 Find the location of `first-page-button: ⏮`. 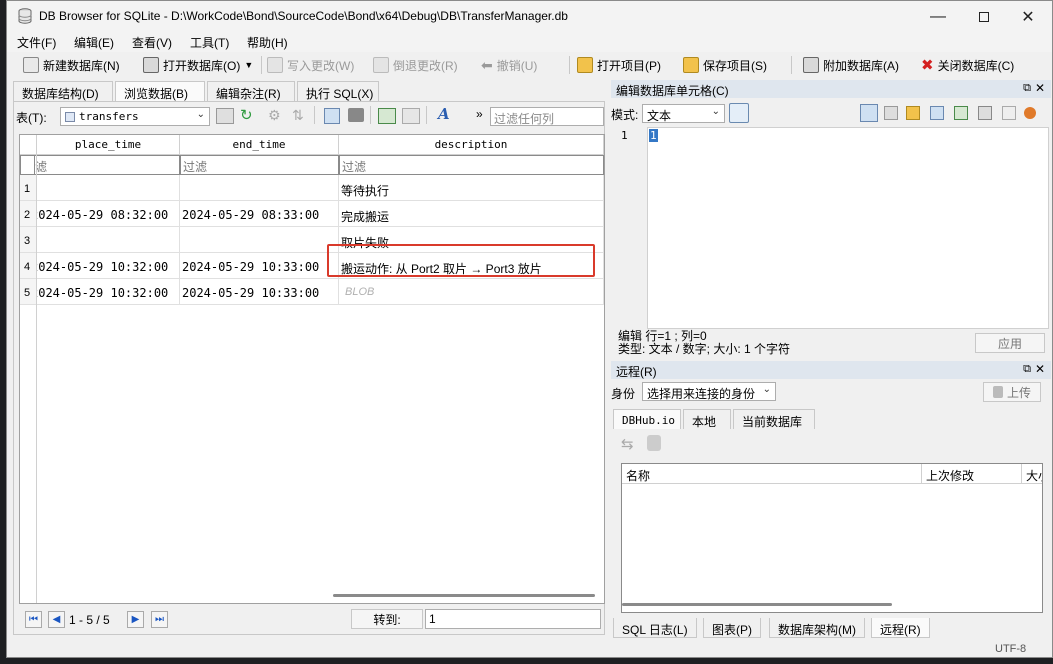

first-page-button: ⏮ is located at coordinates (33, 619).